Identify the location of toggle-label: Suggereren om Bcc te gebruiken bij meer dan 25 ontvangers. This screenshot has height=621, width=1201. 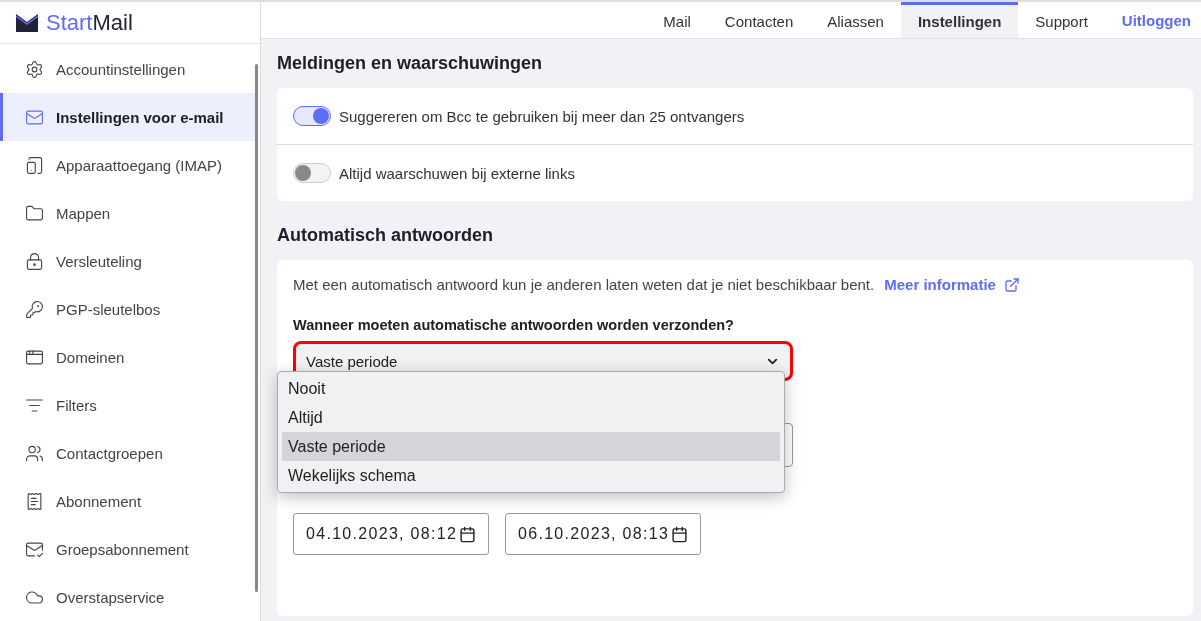
(542, 116).